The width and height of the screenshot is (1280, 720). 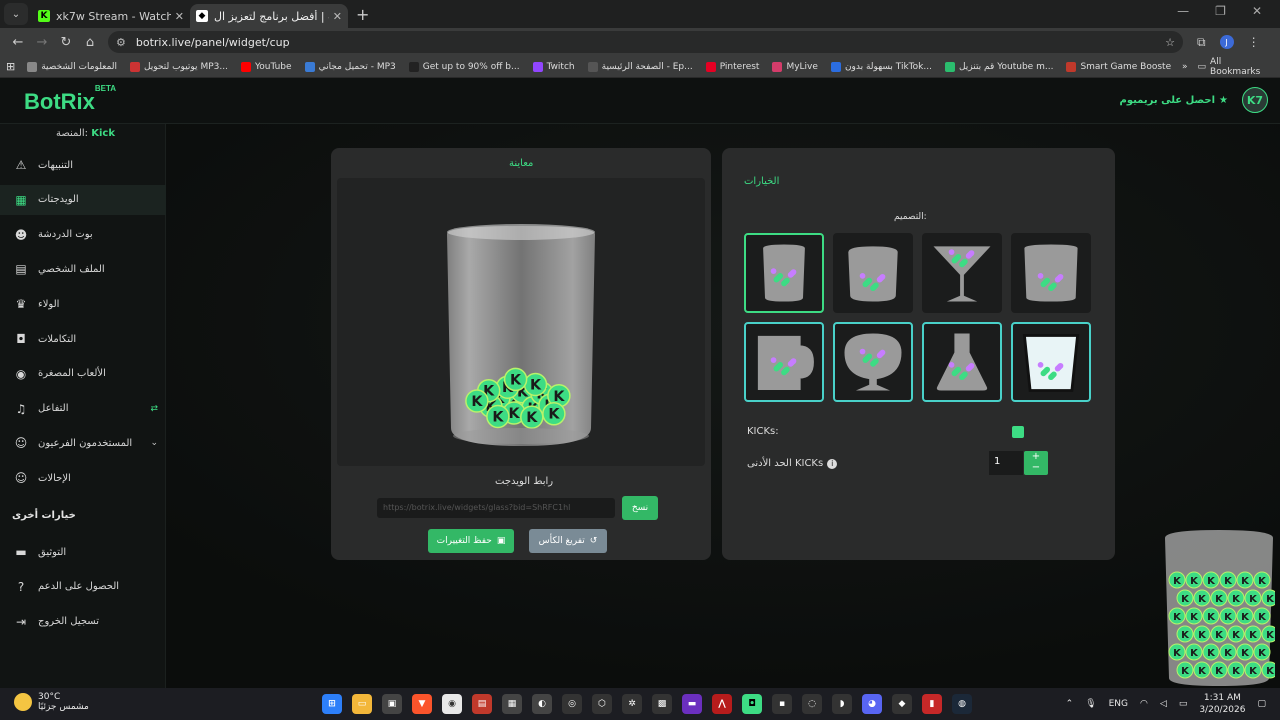 I want to click on site-info-icon: ⚙, so click(x=121, y=42).